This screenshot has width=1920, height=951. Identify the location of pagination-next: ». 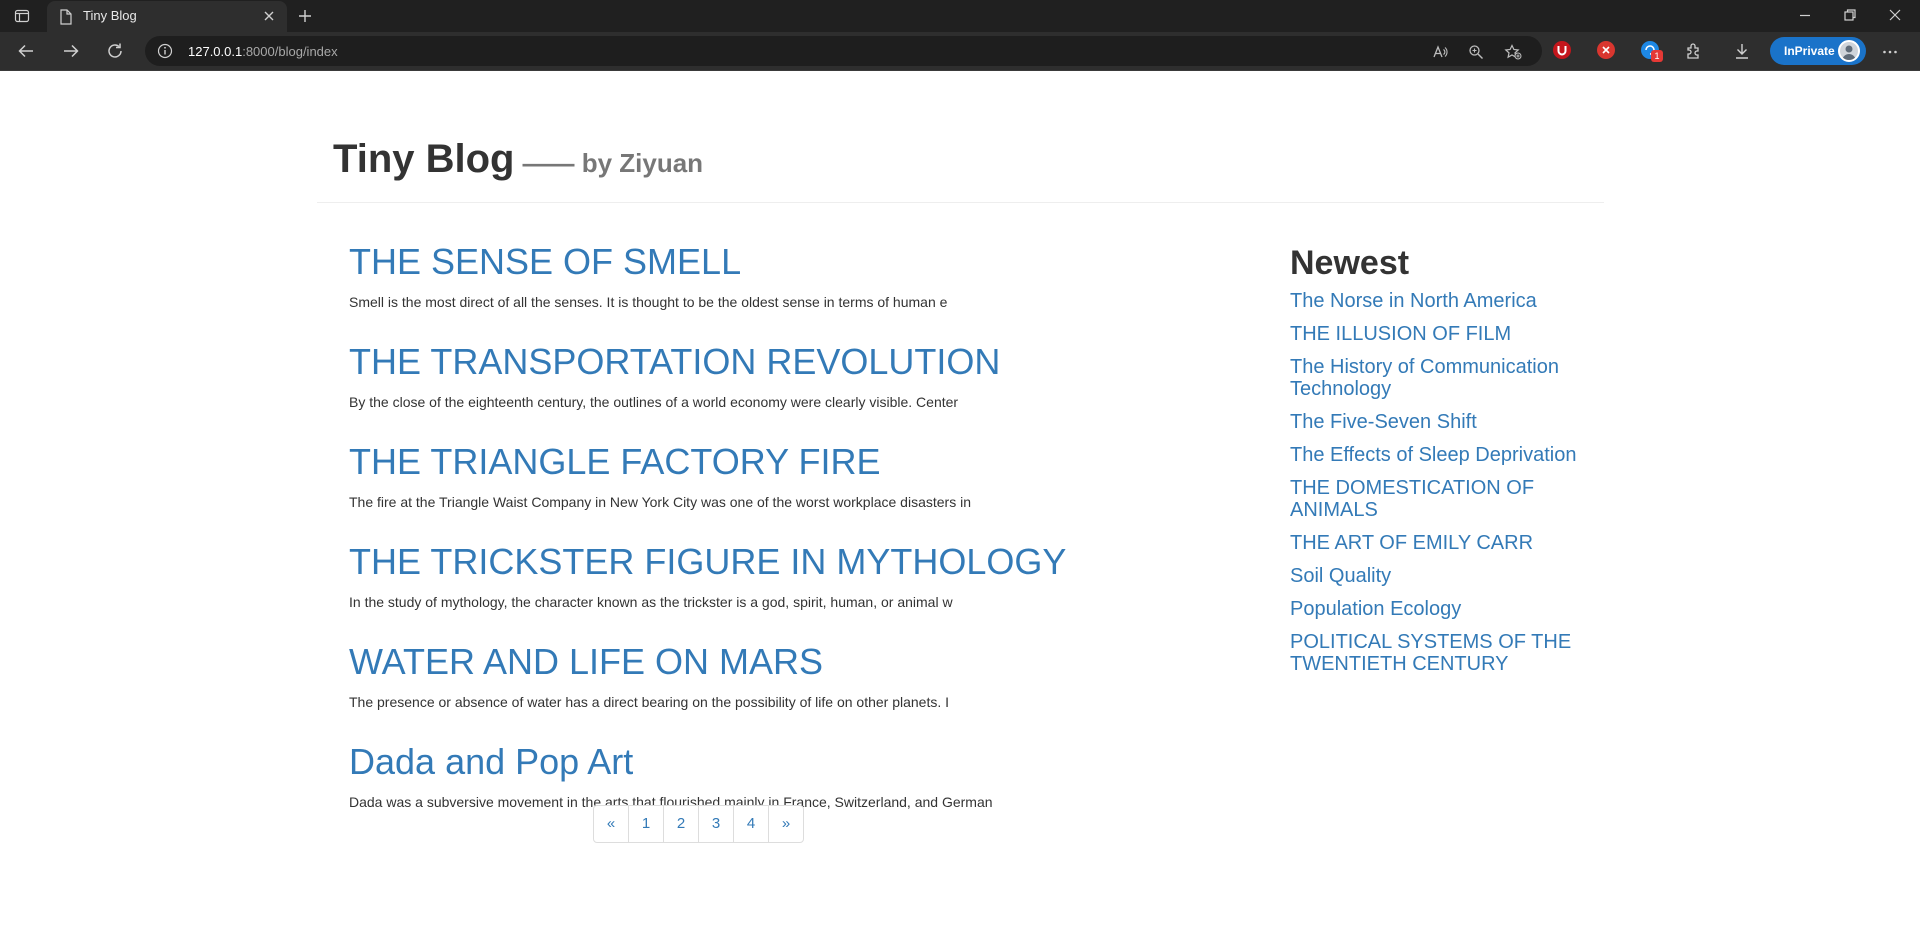
(786, 824).